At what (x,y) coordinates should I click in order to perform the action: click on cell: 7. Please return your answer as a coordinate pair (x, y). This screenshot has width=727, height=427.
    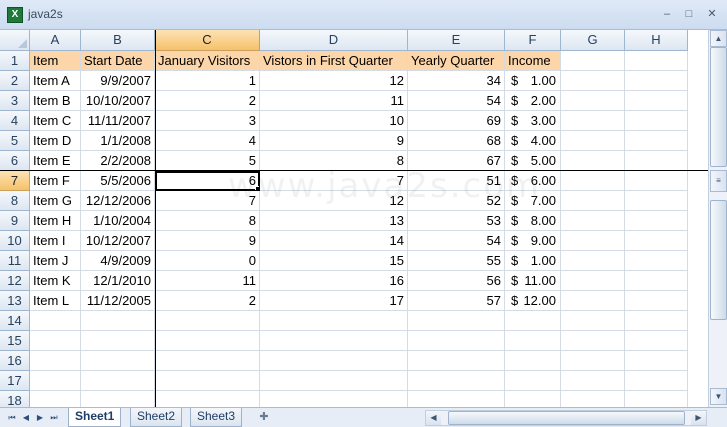
    Looking at the image, I should click on (334, 181).